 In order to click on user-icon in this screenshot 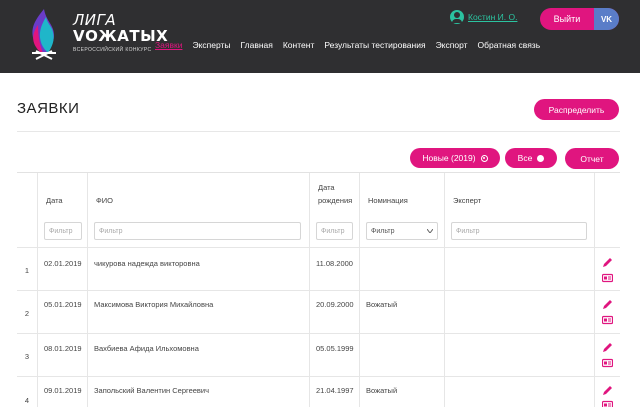, I will do `click(457, 17)`.